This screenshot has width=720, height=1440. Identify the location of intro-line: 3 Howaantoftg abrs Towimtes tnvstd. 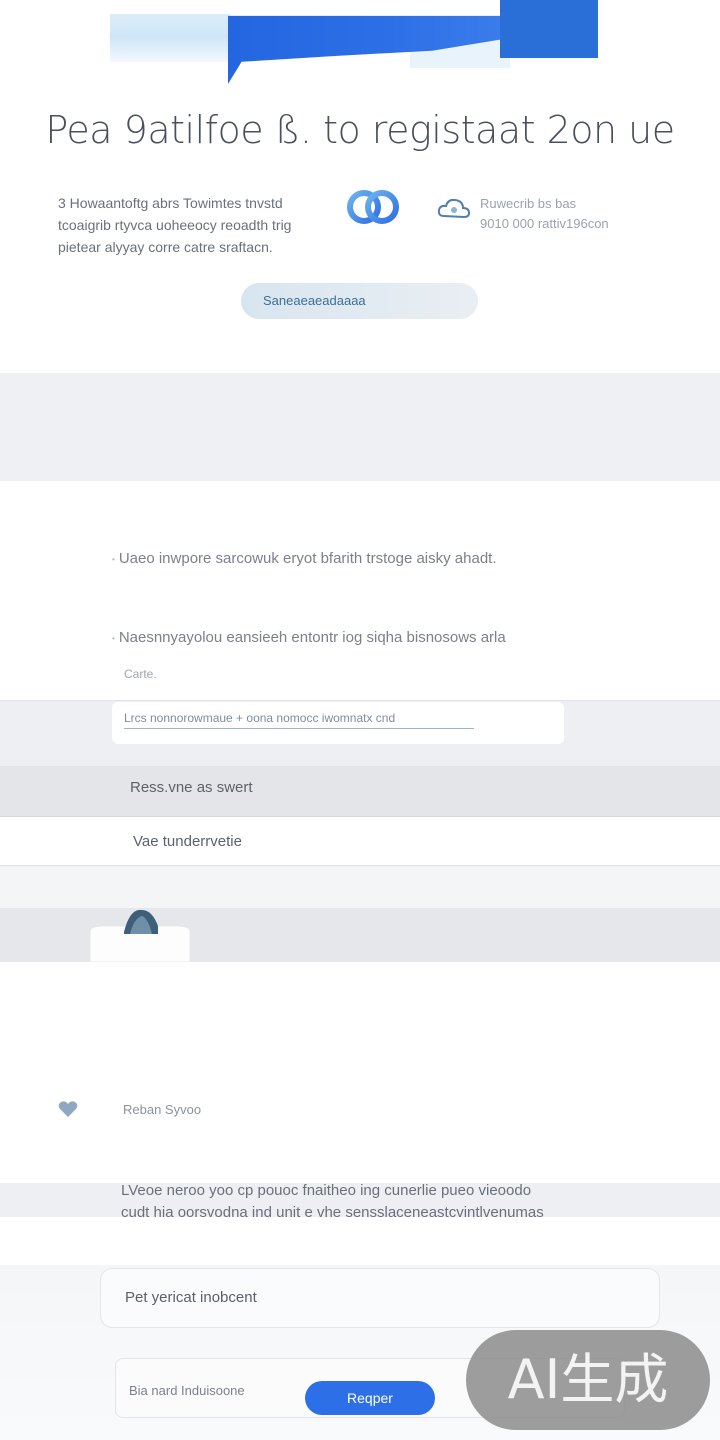
(170, 203).